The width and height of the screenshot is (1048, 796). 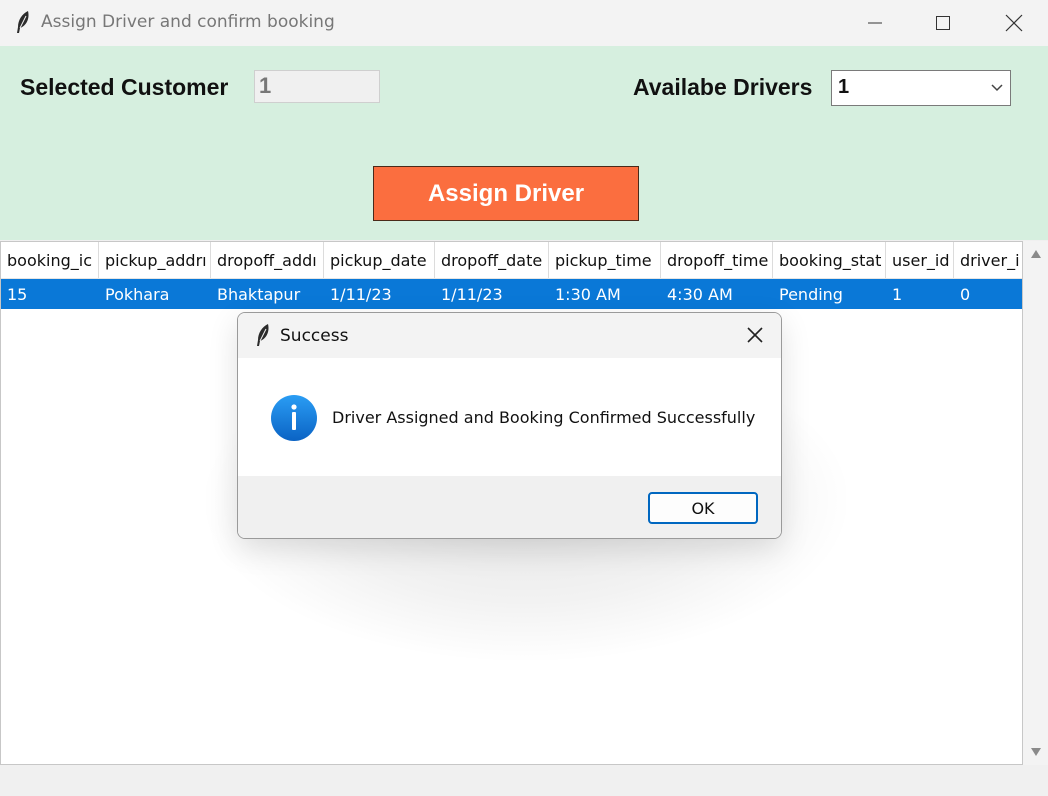 What do you see at coordinates (1035, 503) in the screenshot?
I see `vertical-scrollbar` at bounding box center [1035, 503].